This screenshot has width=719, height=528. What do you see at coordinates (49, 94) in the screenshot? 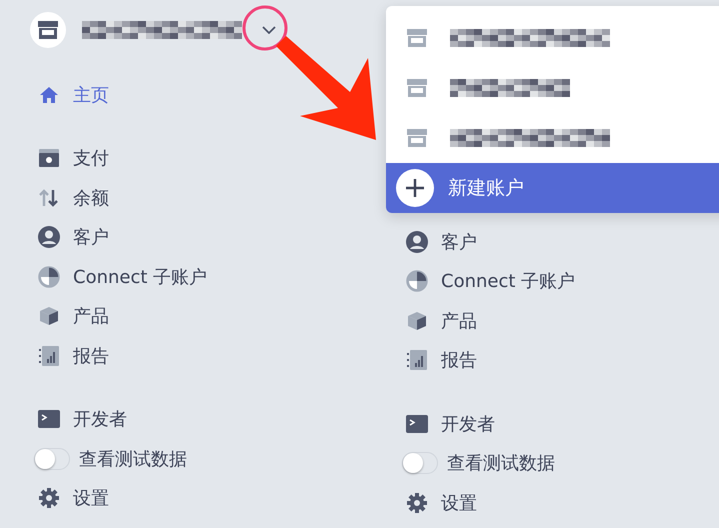
I see `home-icon` at bounding box center [49, 94].